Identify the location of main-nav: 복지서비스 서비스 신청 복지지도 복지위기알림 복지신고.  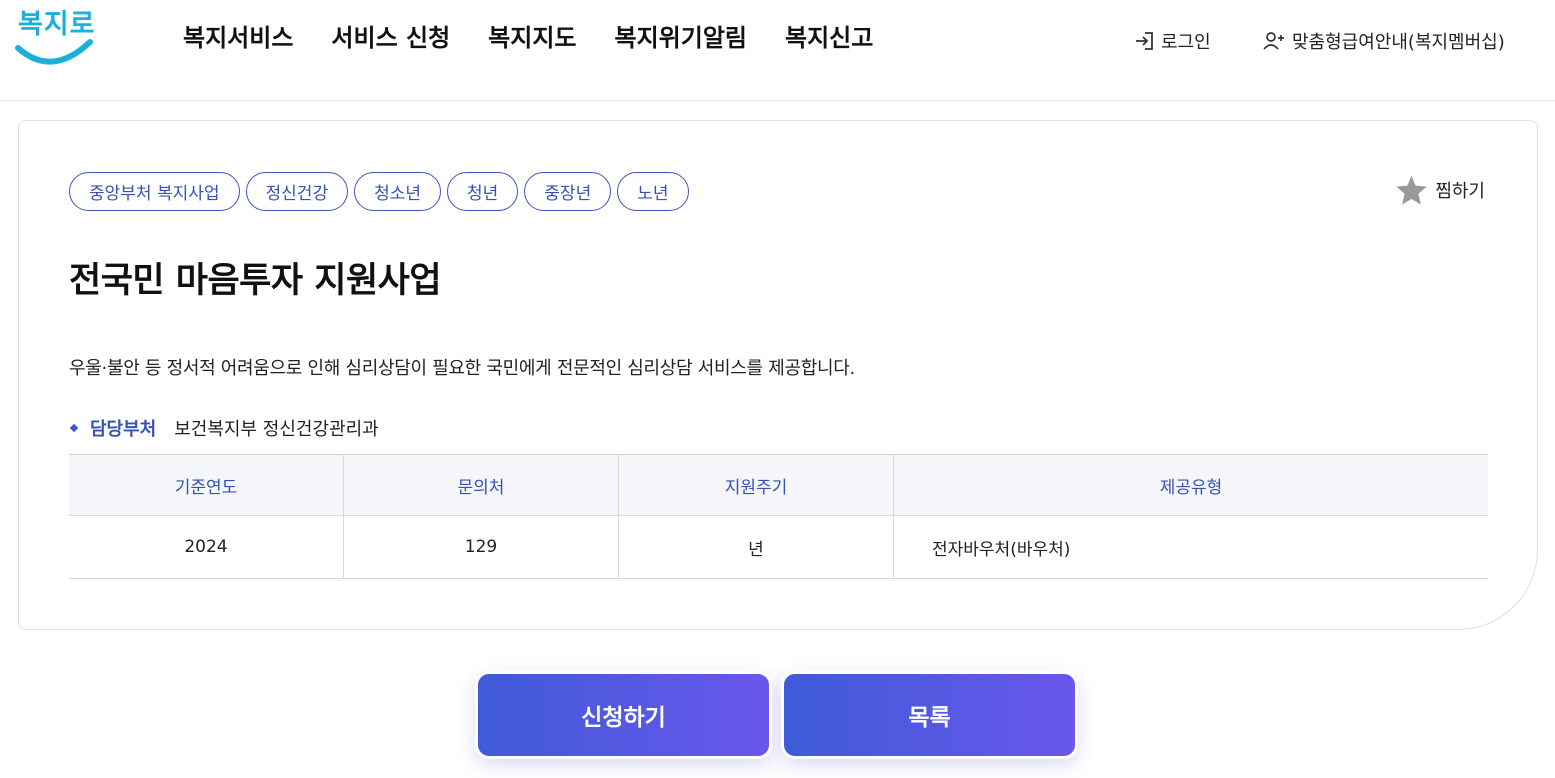
(547, 35).